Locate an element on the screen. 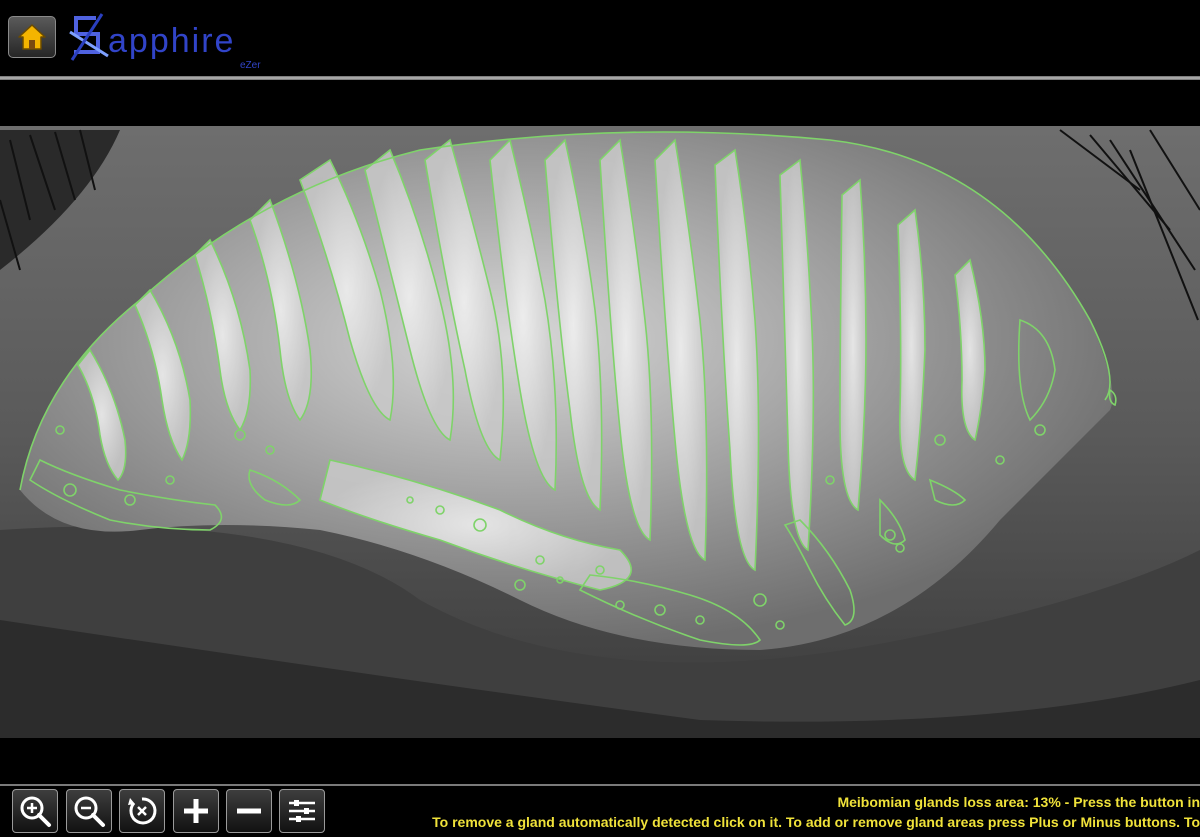  zoom-in-button is located at coordinates (35, 811).